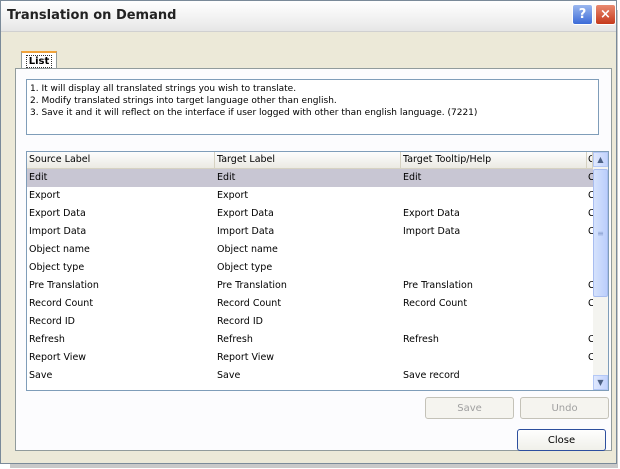  I want to click on table-row: Report ViewReport ViewC, so click(310, 358).